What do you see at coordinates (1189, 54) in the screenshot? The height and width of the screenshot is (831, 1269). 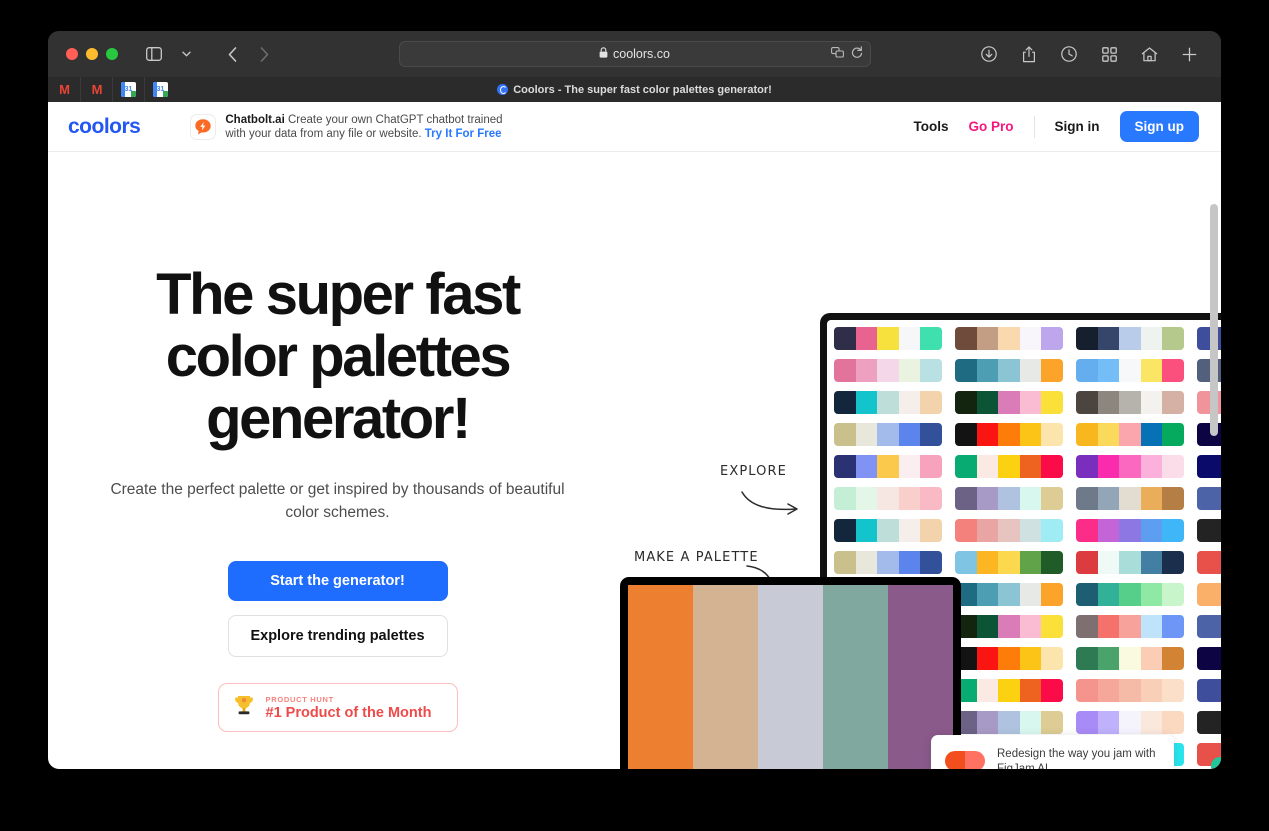 I see `new-tab-icon` at bounding box center [1189, 54].